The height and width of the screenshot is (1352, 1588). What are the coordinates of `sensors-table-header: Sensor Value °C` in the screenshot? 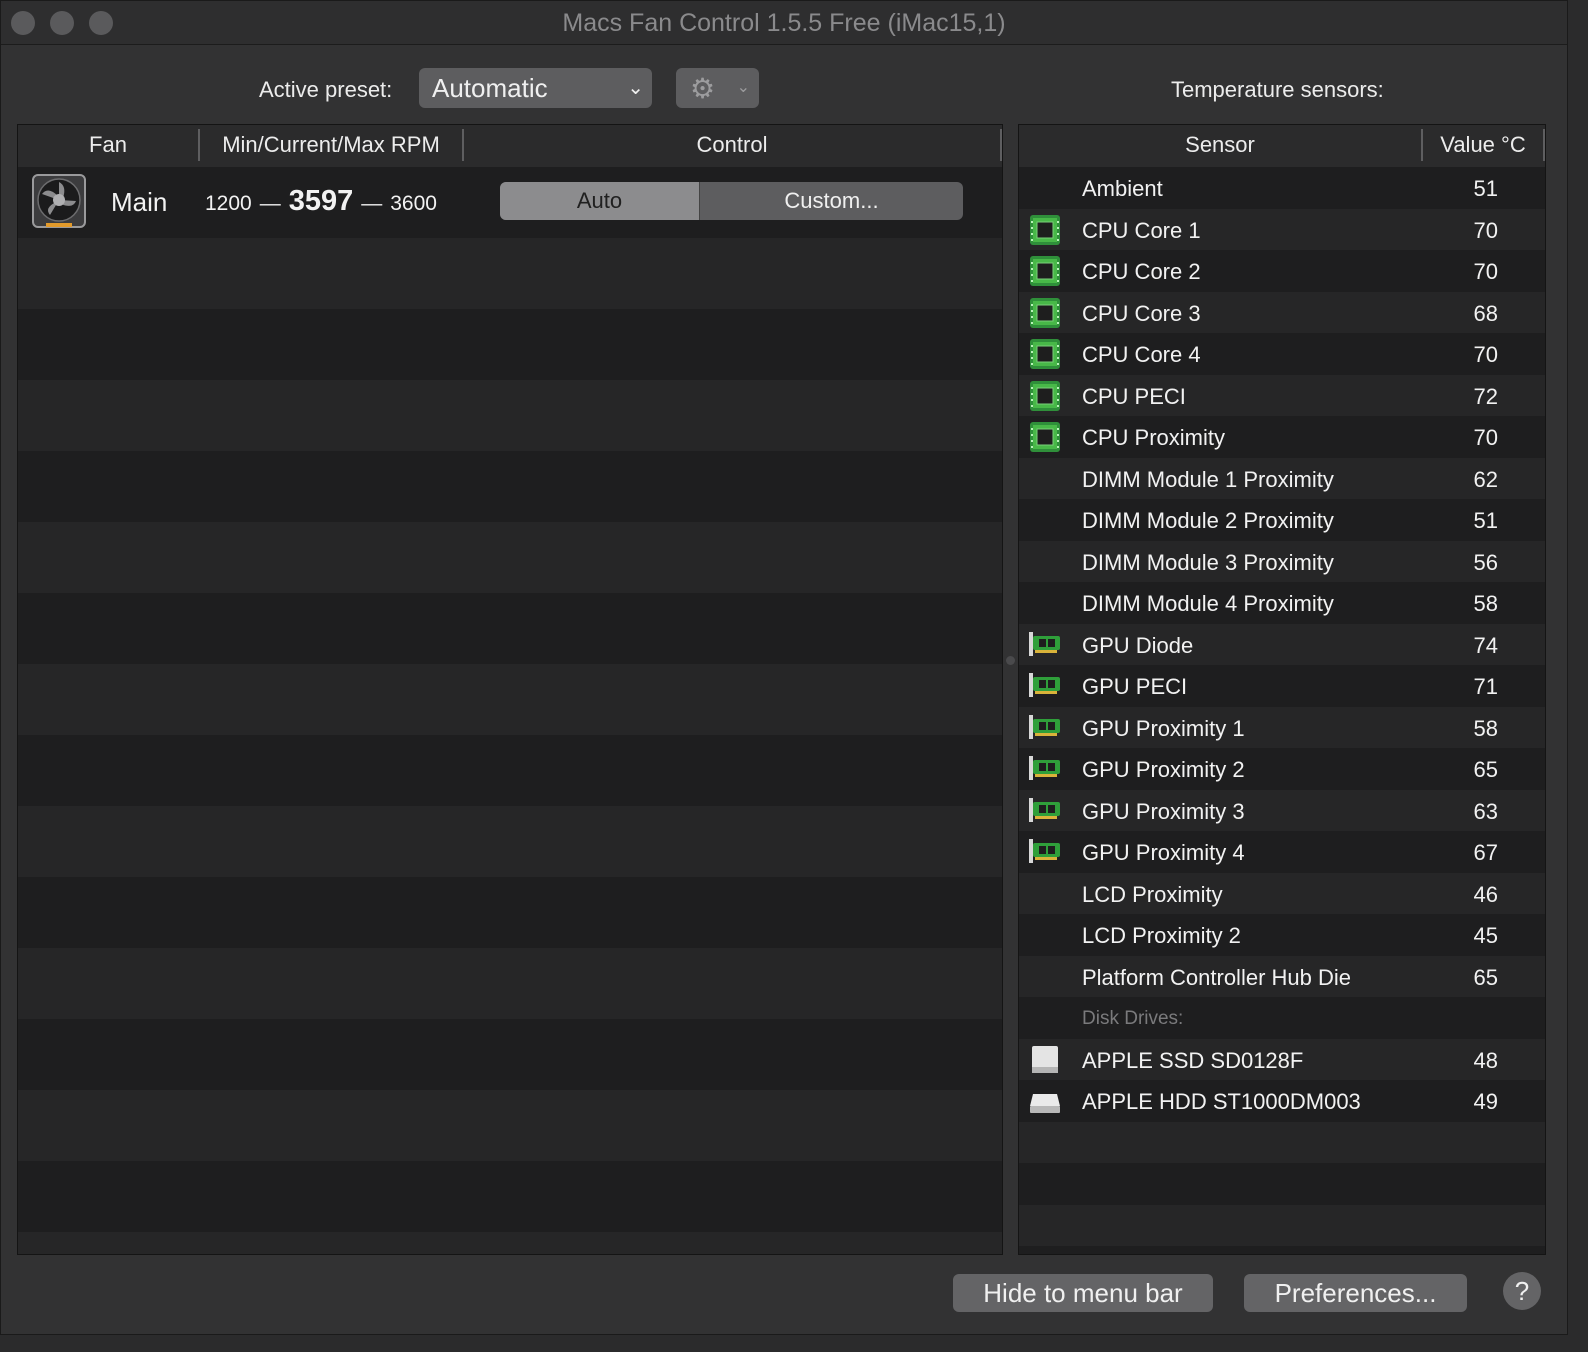 It's located at (1282, 146).